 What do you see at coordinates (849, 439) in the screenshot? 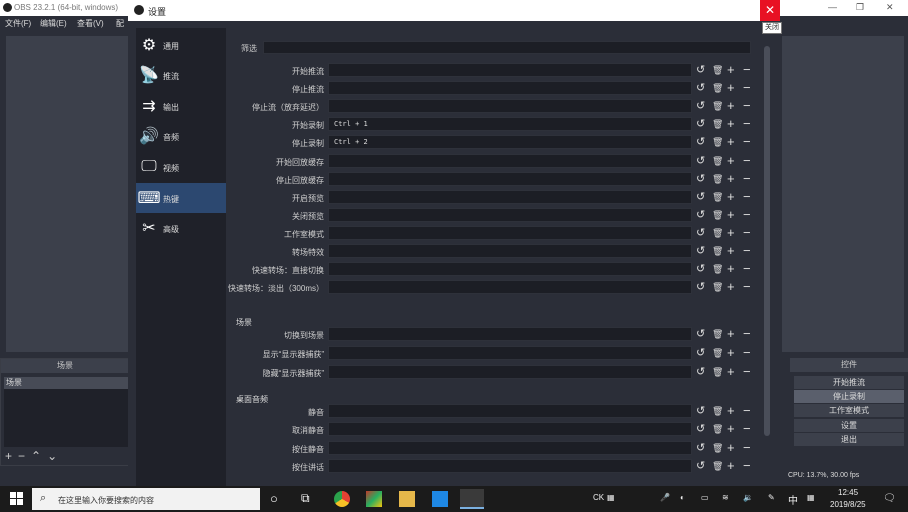
I see `exit-button: 退出` at bounding box center [849, 439].